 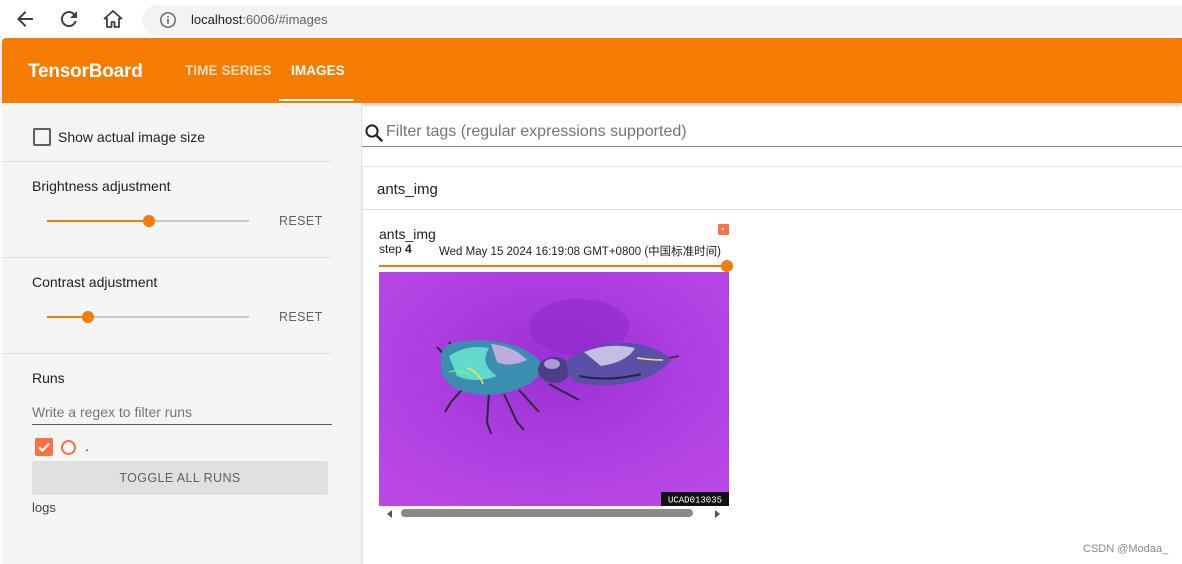 What do you see at coordinates (407, 234) in the screenshot?
I see `image-card-title: ants_img` at bounding box center [407, 234].